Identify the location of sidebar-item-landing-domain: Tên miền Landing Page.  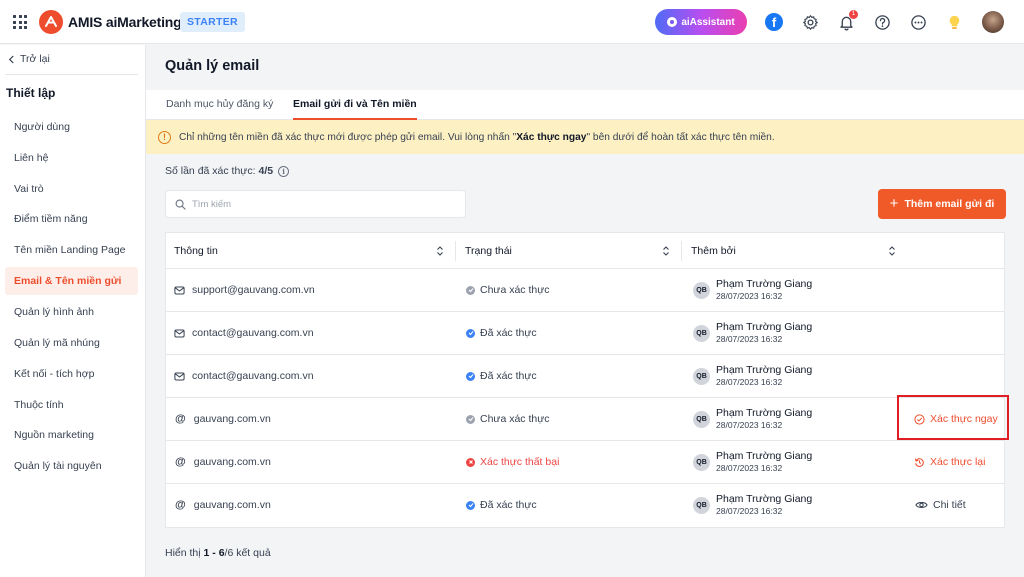
(71, 250).